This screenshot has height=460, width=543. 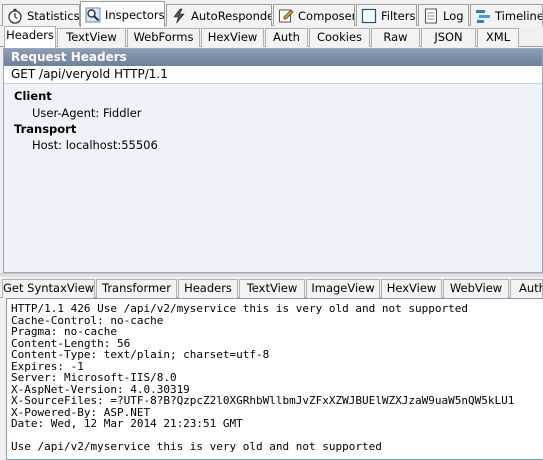 I want to click on tab-composer: Composer, so click(x=314, y=15).